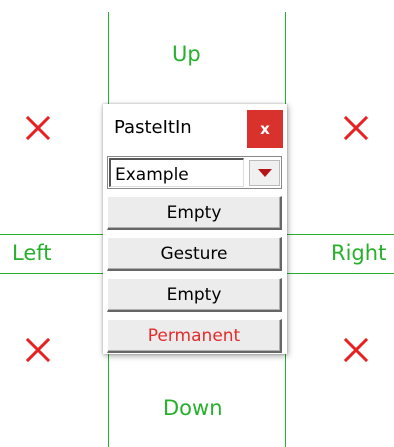 The image size is (394, 447). What do you see at coordinates (193, 408) in the screenshot?
I see `direction-label-down: Down` at bounding box center [193, 408].